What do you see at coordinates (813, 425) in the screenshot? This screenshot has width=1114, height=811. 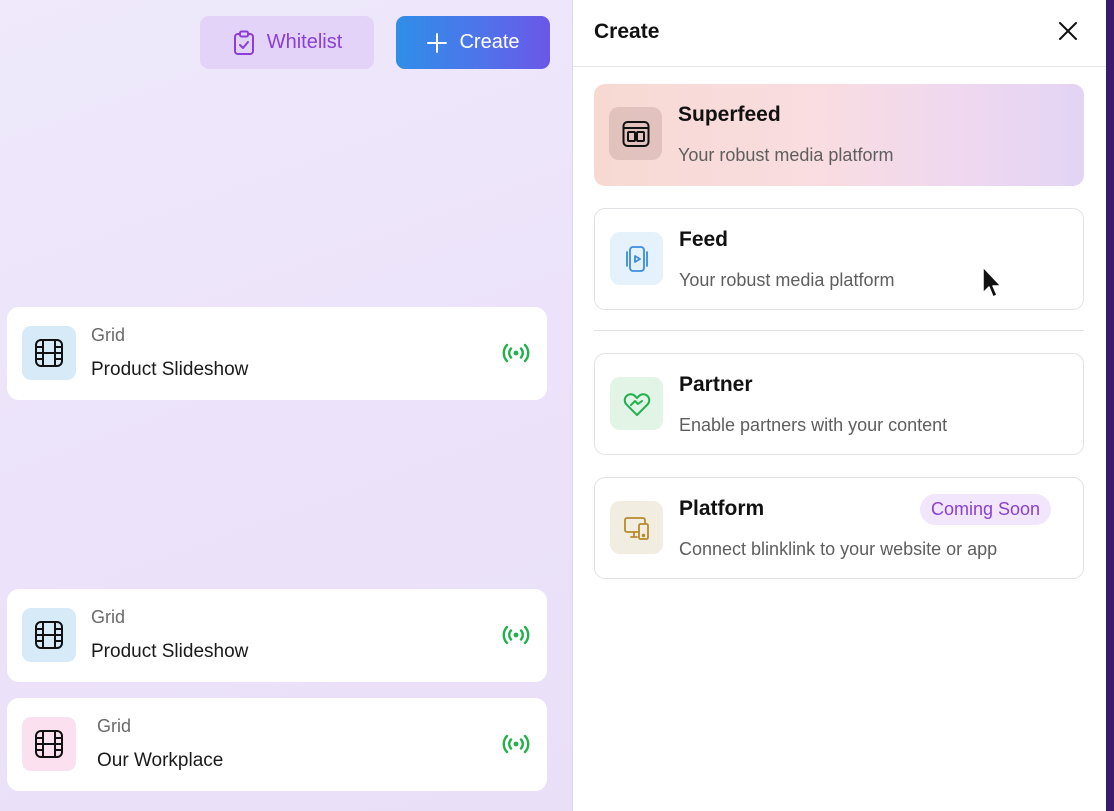 I see `option-description: Enable partners with your content` at bounding box center [813, 425].